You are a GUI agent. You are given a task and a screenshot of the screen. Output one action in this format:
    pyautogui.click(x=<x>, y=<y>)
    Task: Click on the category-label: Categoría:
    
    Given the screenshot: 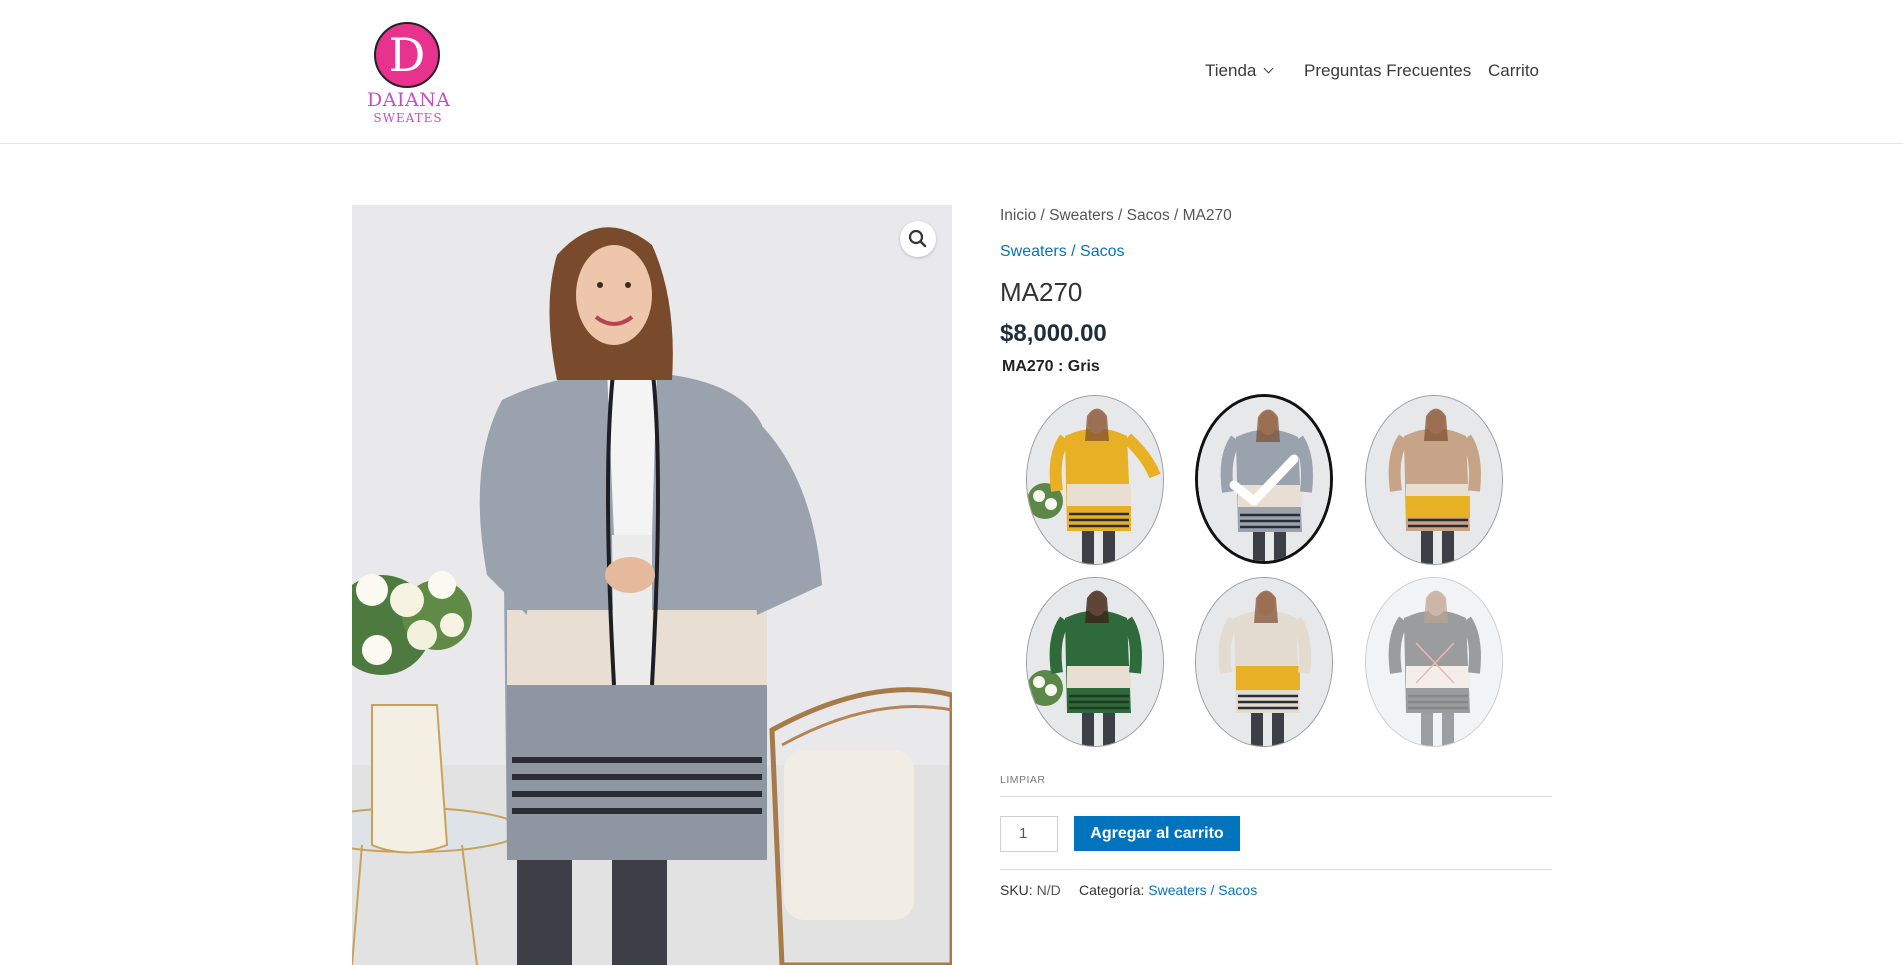 What is the action you would take?
    pyautogui.click(x=1112, y=890)
    